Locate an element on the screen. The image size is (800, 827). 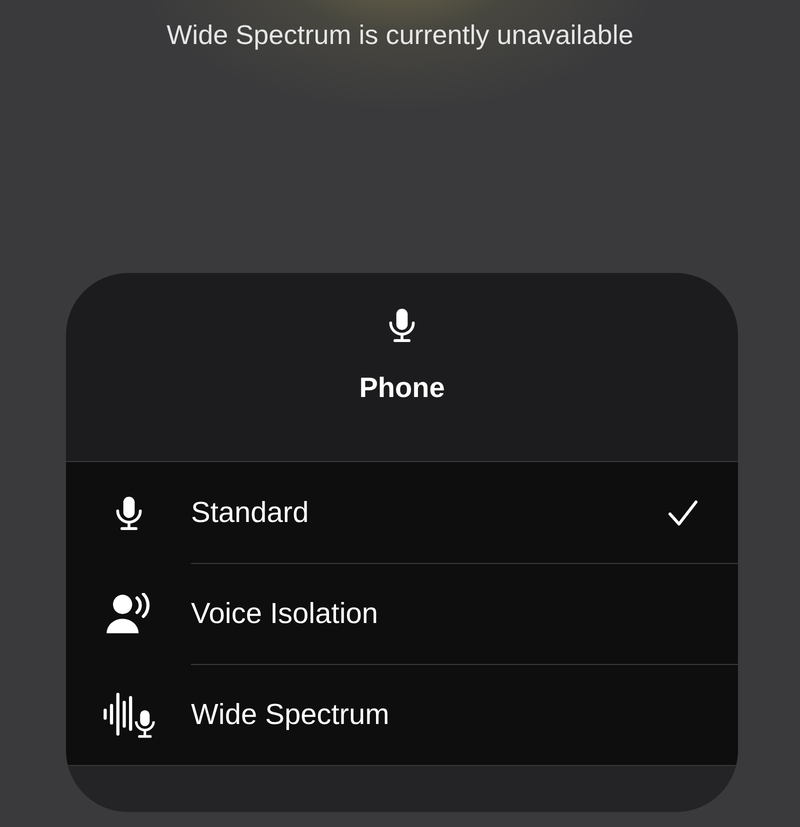
person-sound-icon is located at coordinates (128, 613).